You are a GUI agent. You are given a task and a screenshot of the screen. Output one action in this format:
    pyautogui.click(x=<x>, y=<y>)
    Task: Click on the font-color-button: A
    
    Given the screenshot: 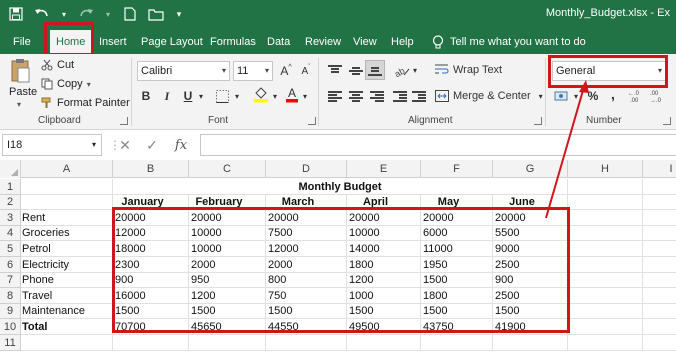 What is the action you would take?
    pyautogui.click(x=292, y=94)
    